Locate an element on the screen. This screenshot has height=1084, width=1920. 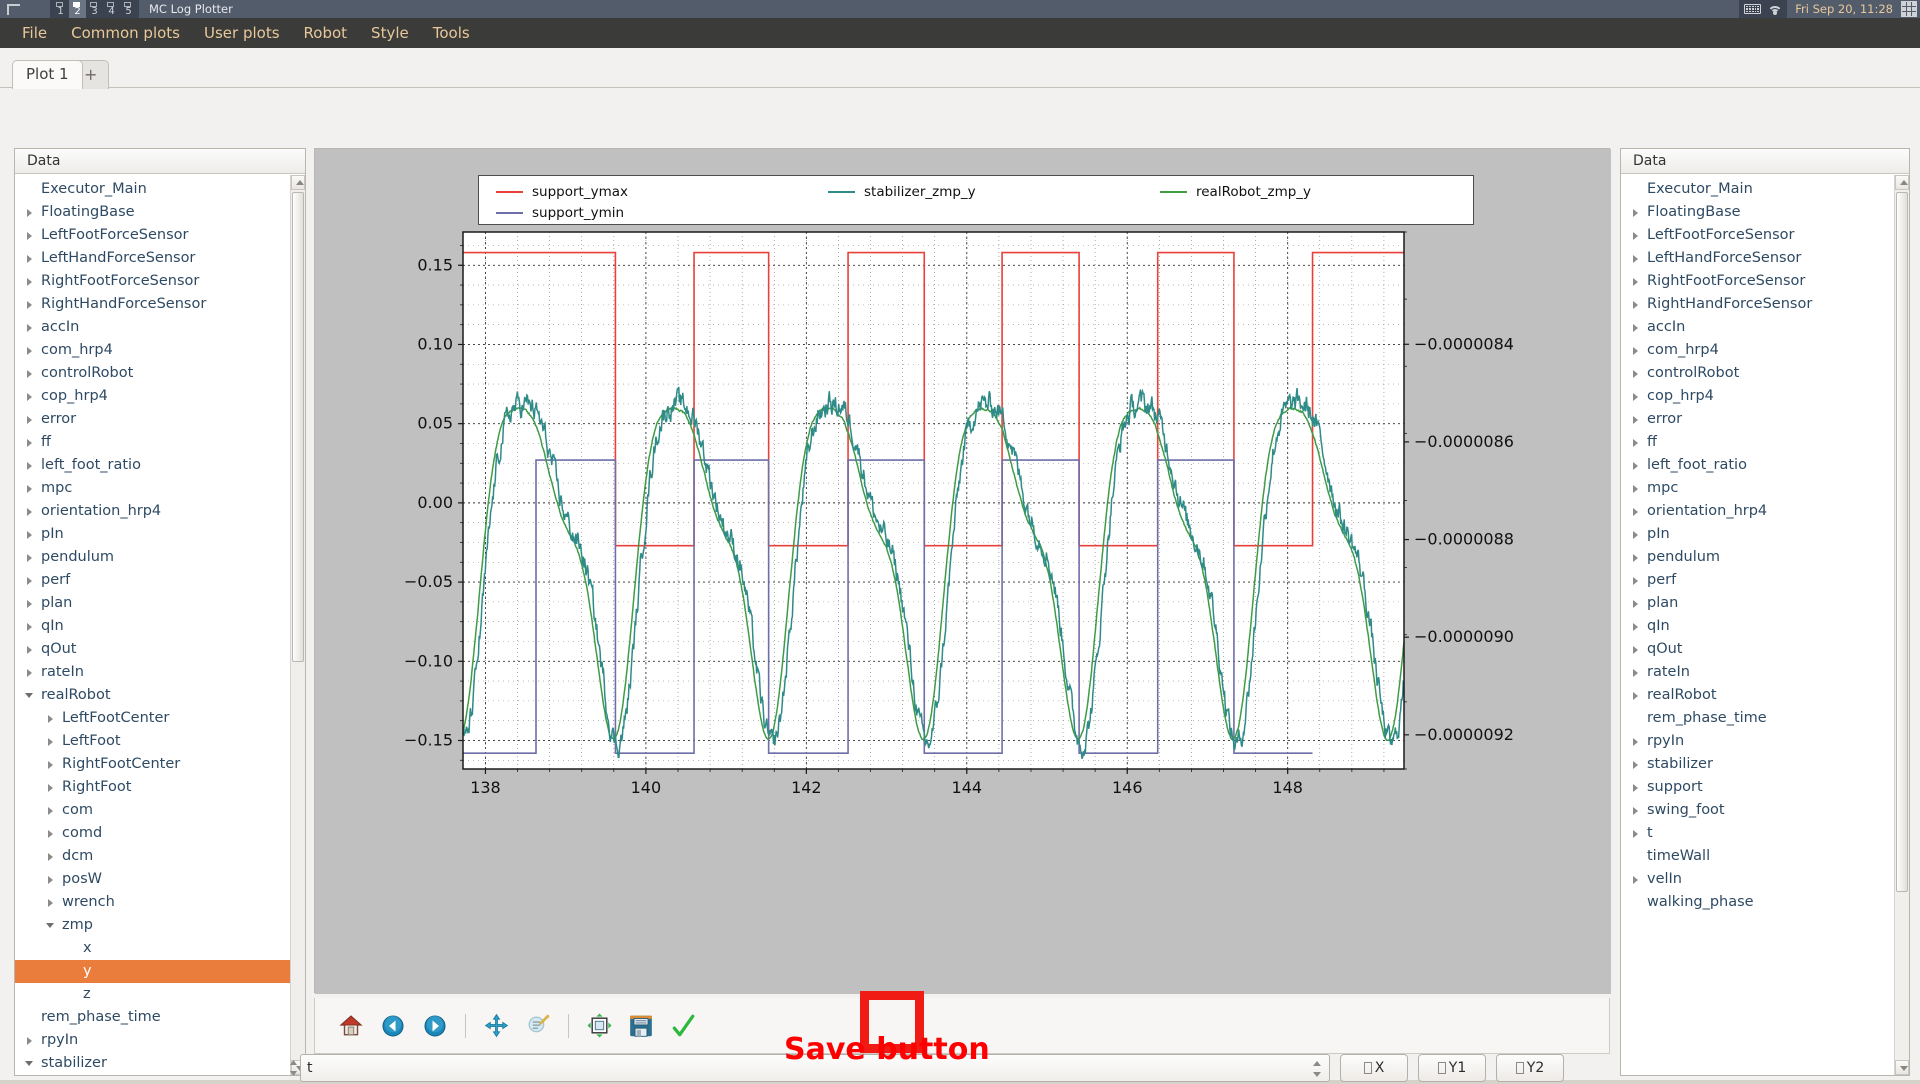
left-tree-item: cop_hrp4 is located at coordinates (152, 396).